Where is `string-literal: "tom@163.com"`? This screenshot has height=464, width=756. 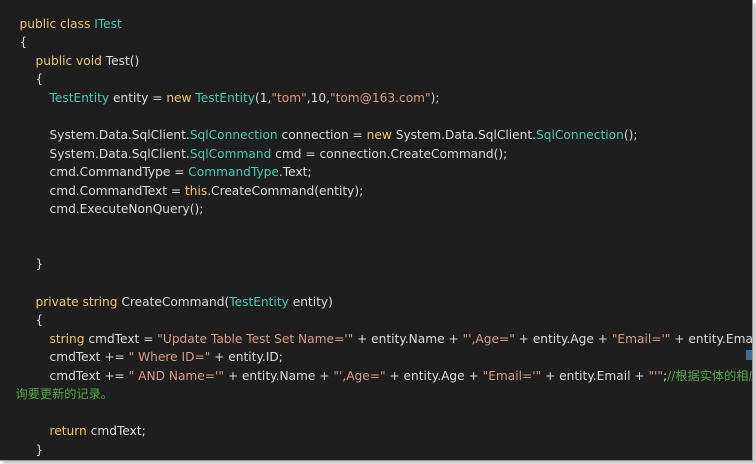
string-literal: "tom@163.com" is located at coordinates (380, 98).